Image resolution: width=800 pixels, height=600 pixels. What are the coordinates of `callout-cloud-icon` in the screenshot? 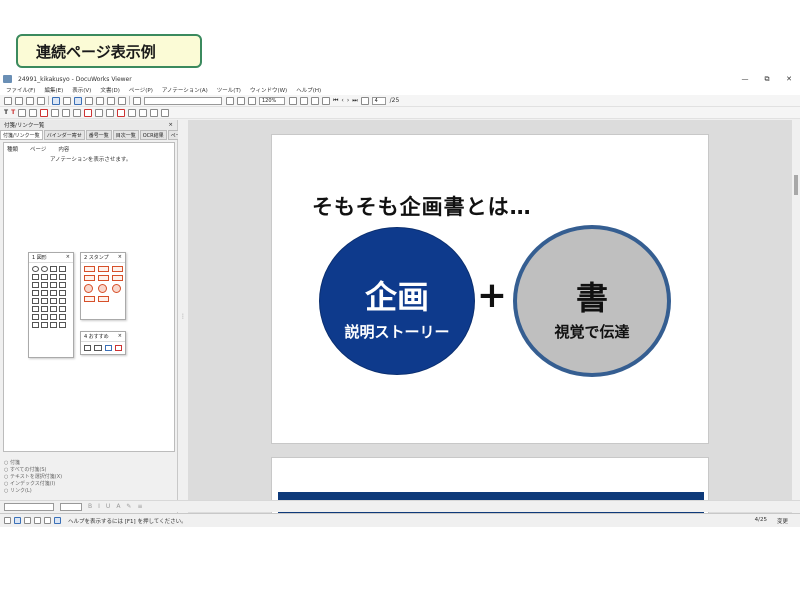 It's located at (53, 317).